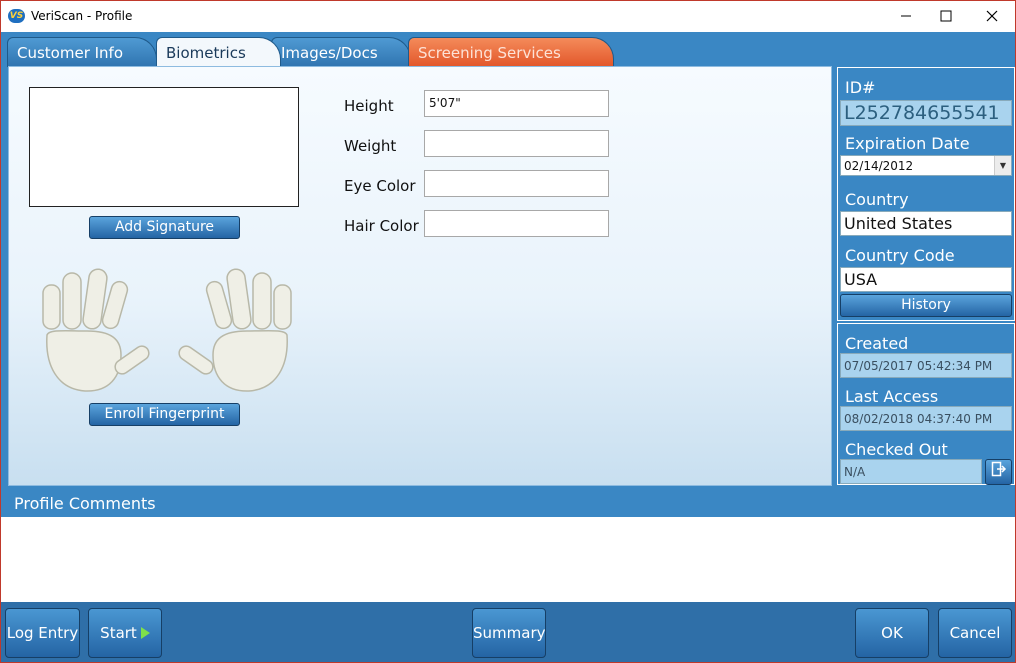  Describe the element at coordinates (218, 52) in the screenshot. I see `tab-biometrics: Biometrics` at that location.